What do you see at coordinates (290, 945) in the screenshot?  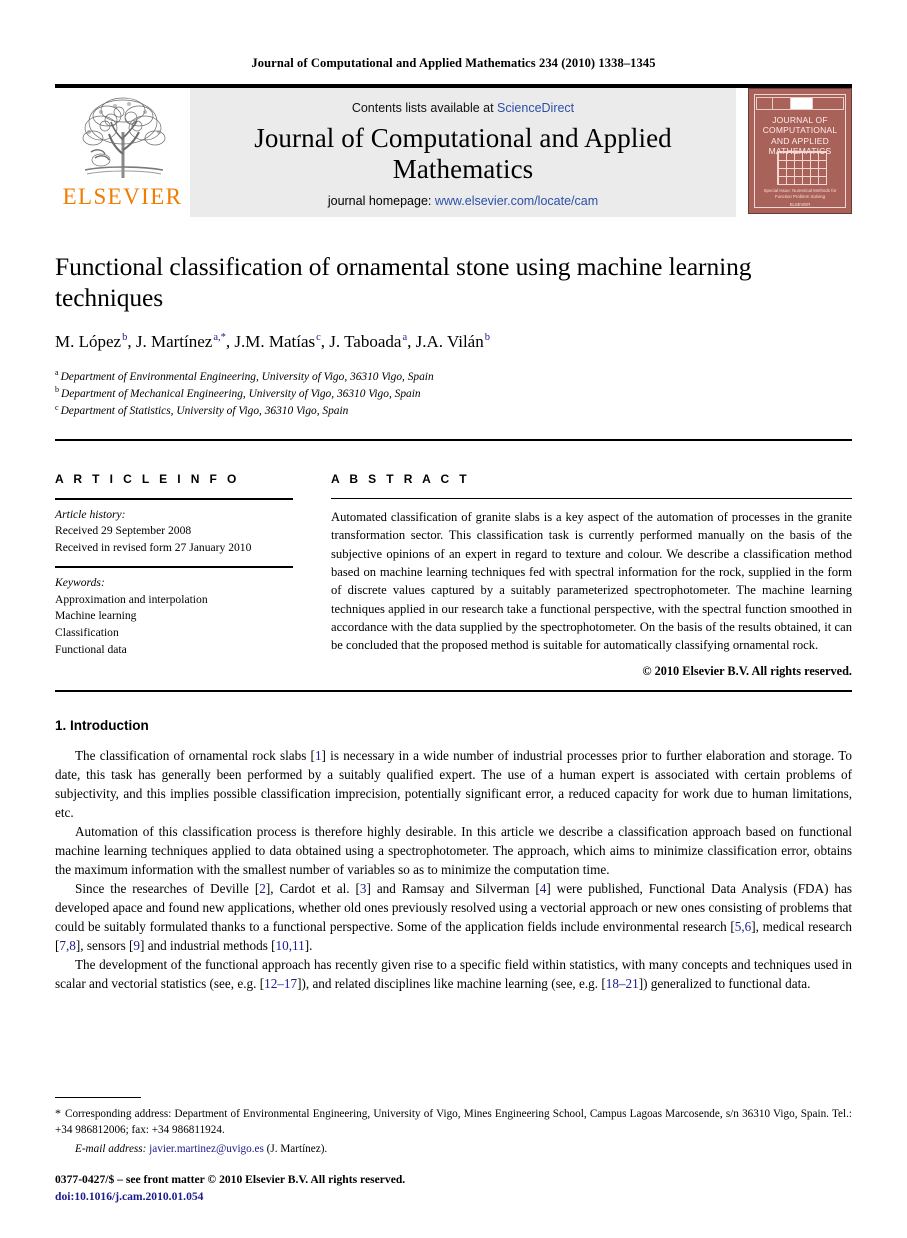 I see `citation-link: 10,11` at bounding box center [290, 945].